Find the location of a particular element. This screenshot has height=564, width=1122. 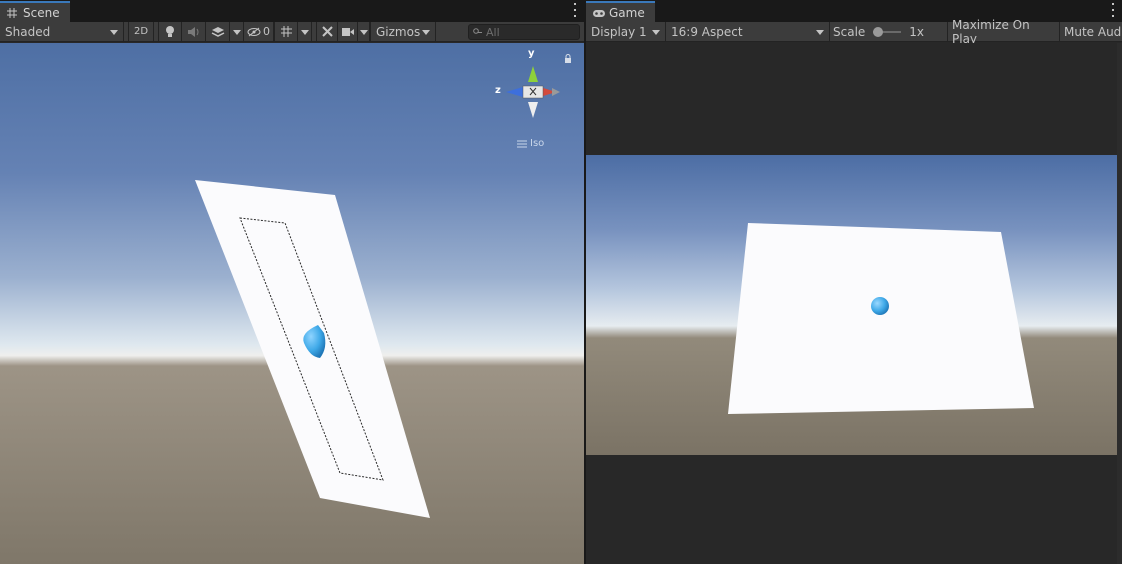

scale-slider is located at coordinates (887, 31).